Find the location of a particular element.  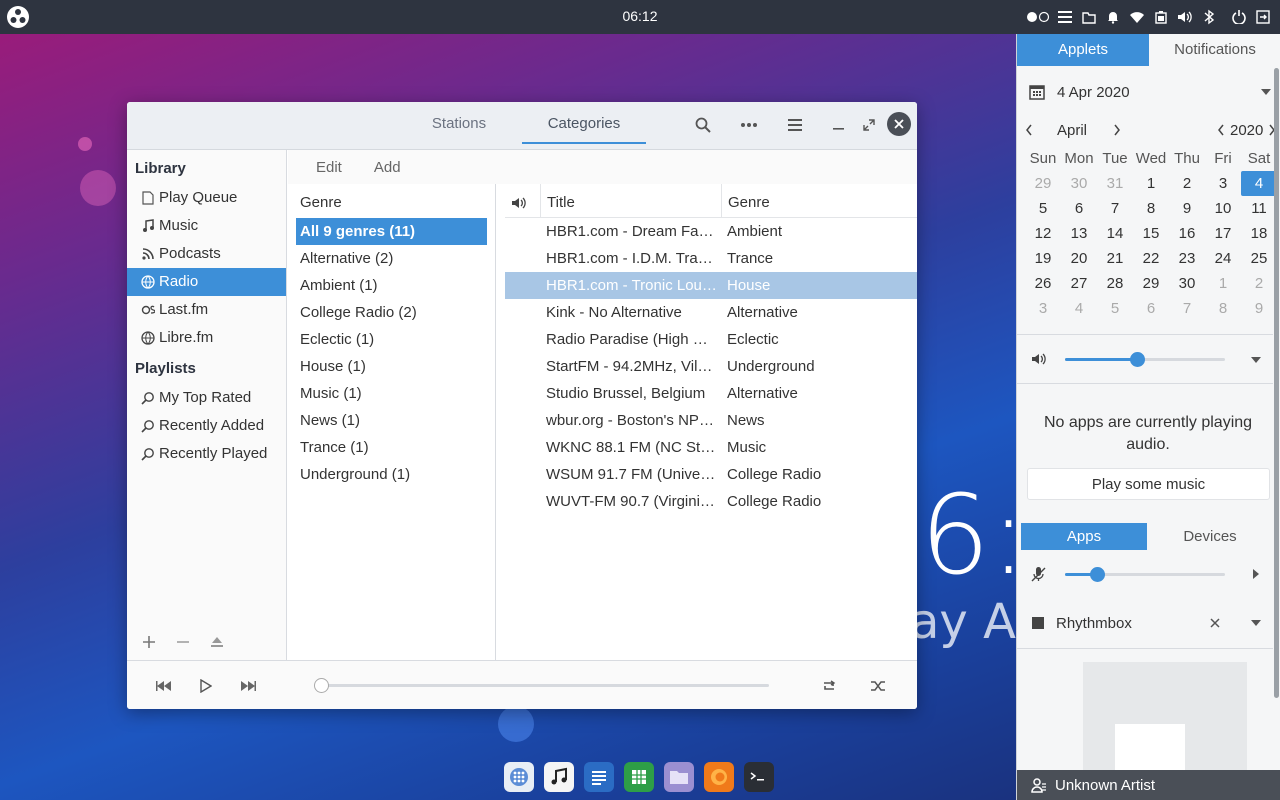

calendar-day: 11 is located at coordinates (1259, 208).